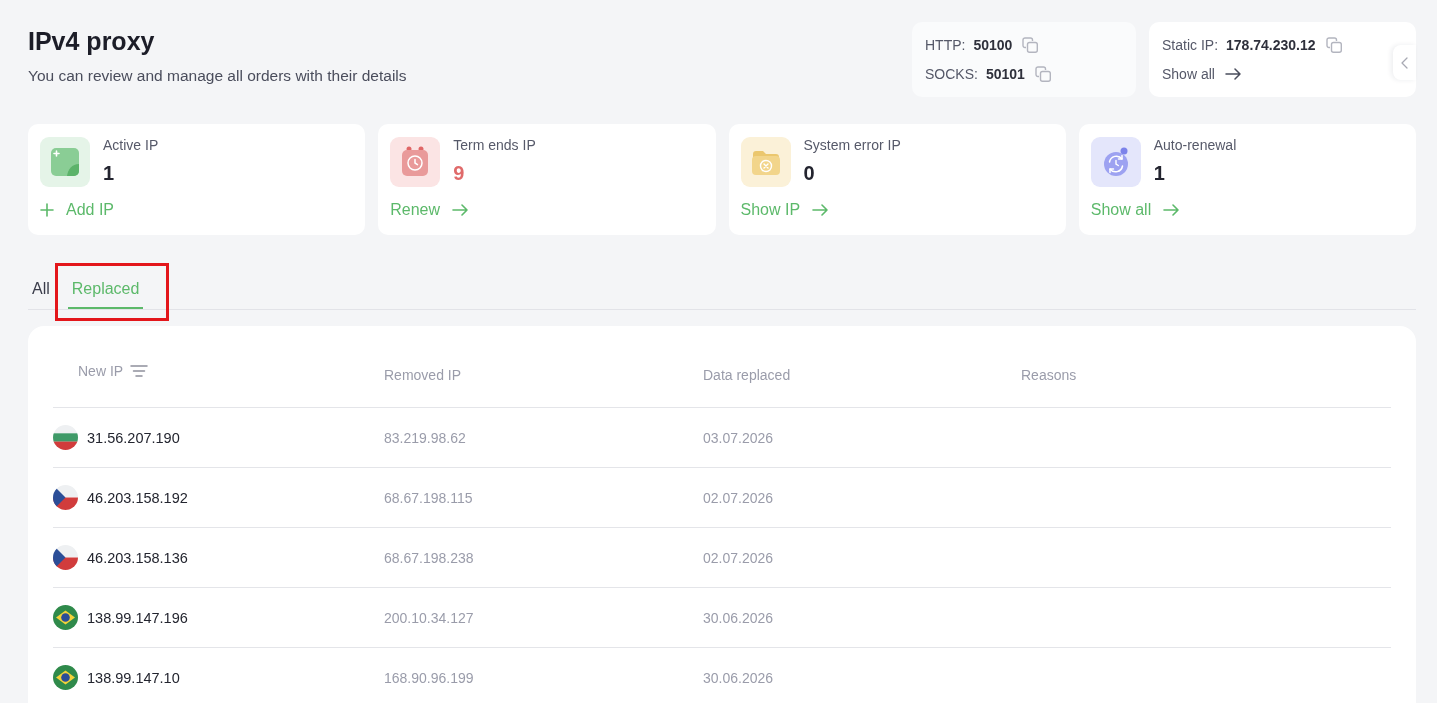 Image resolution: width=1437 pixels, height=703 pixels. I want to click on removed-ip-cell: 200.10.34.127, so click(429, 617).